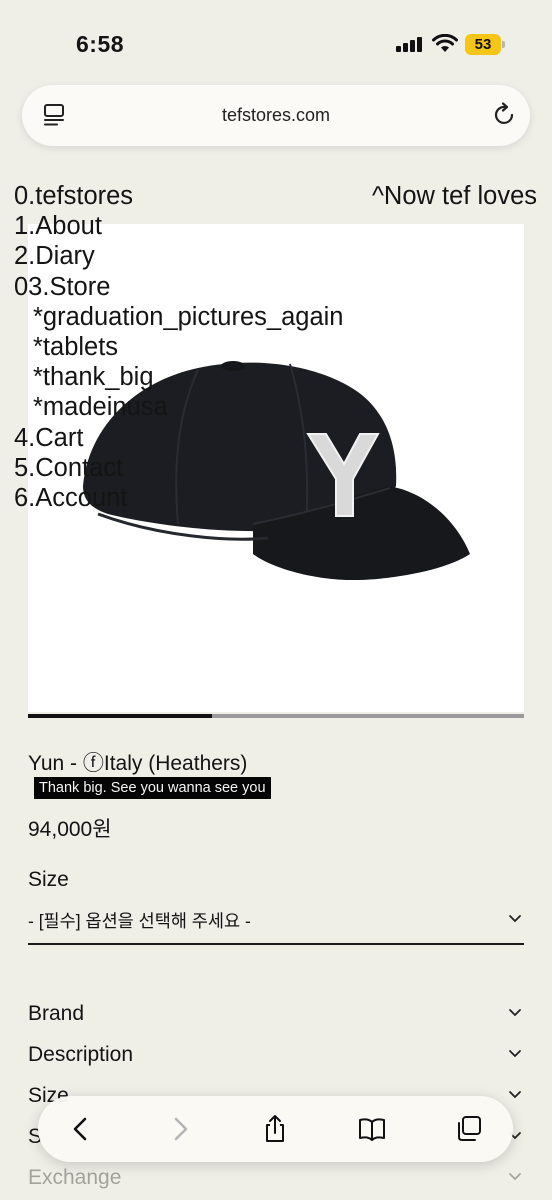 Image resolution: width=552 pixels, height=1200 pixels. I want to click on accordion-label: Description, so click(81, 1054).